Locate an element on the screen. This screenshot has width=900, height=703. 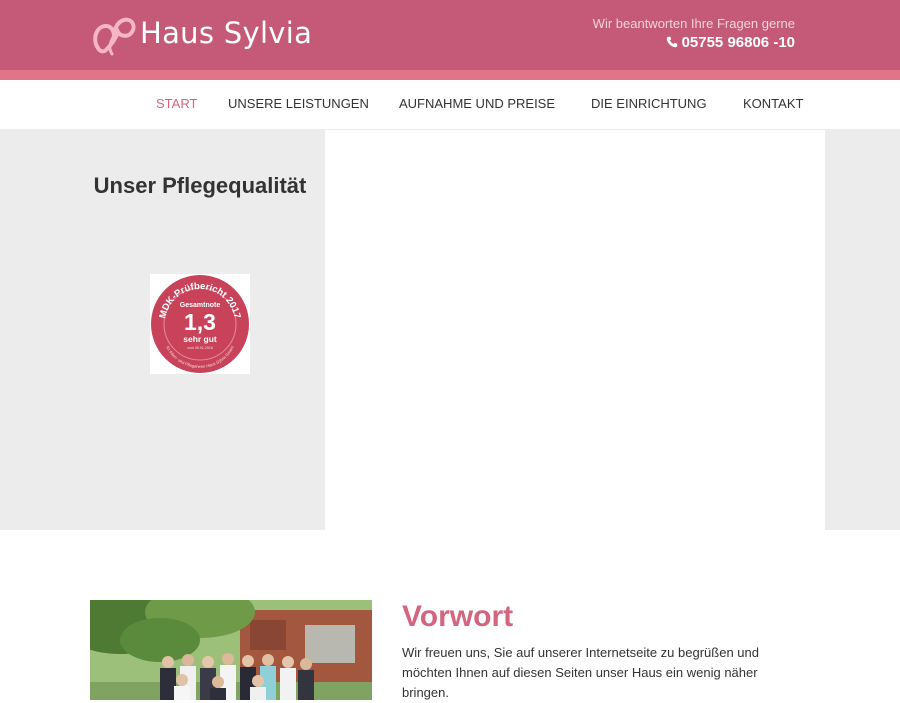
header-stripe is located at coordinates (450, 75).